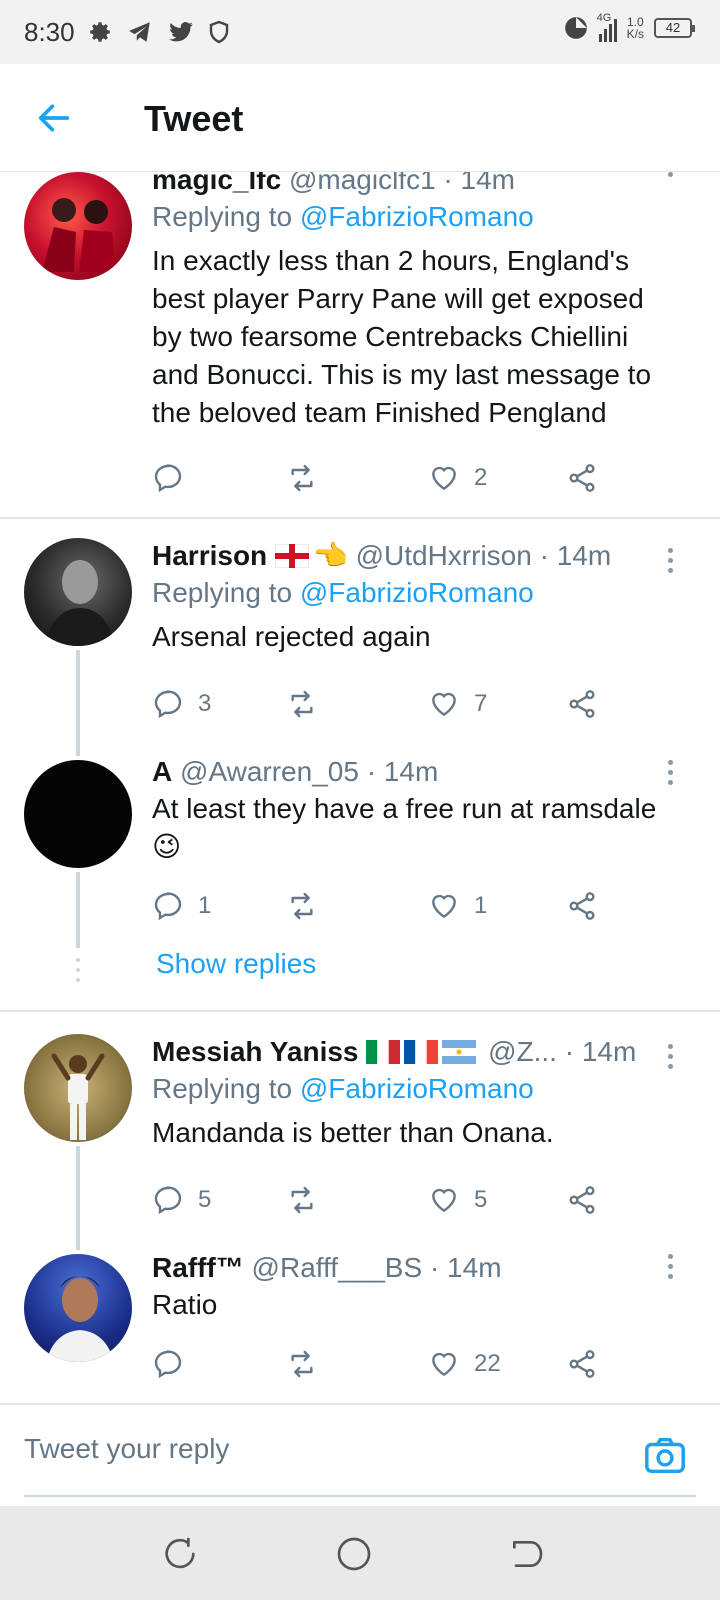 The image size is (720, 1600). I want to click on user-handle: @magiclfc1, so click(362, 183).